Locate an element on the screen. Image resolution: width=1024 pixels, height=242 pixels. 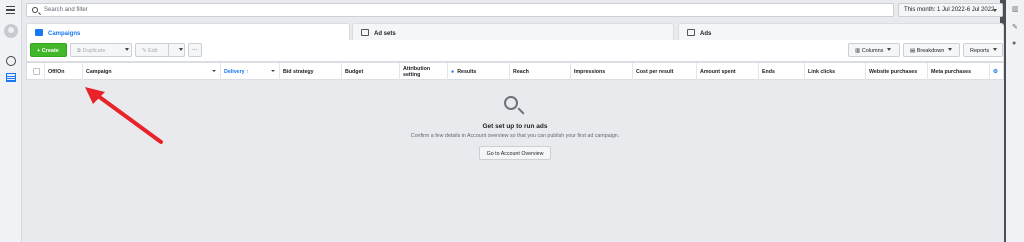
create-label: Create is located at coordinates (50, 51).